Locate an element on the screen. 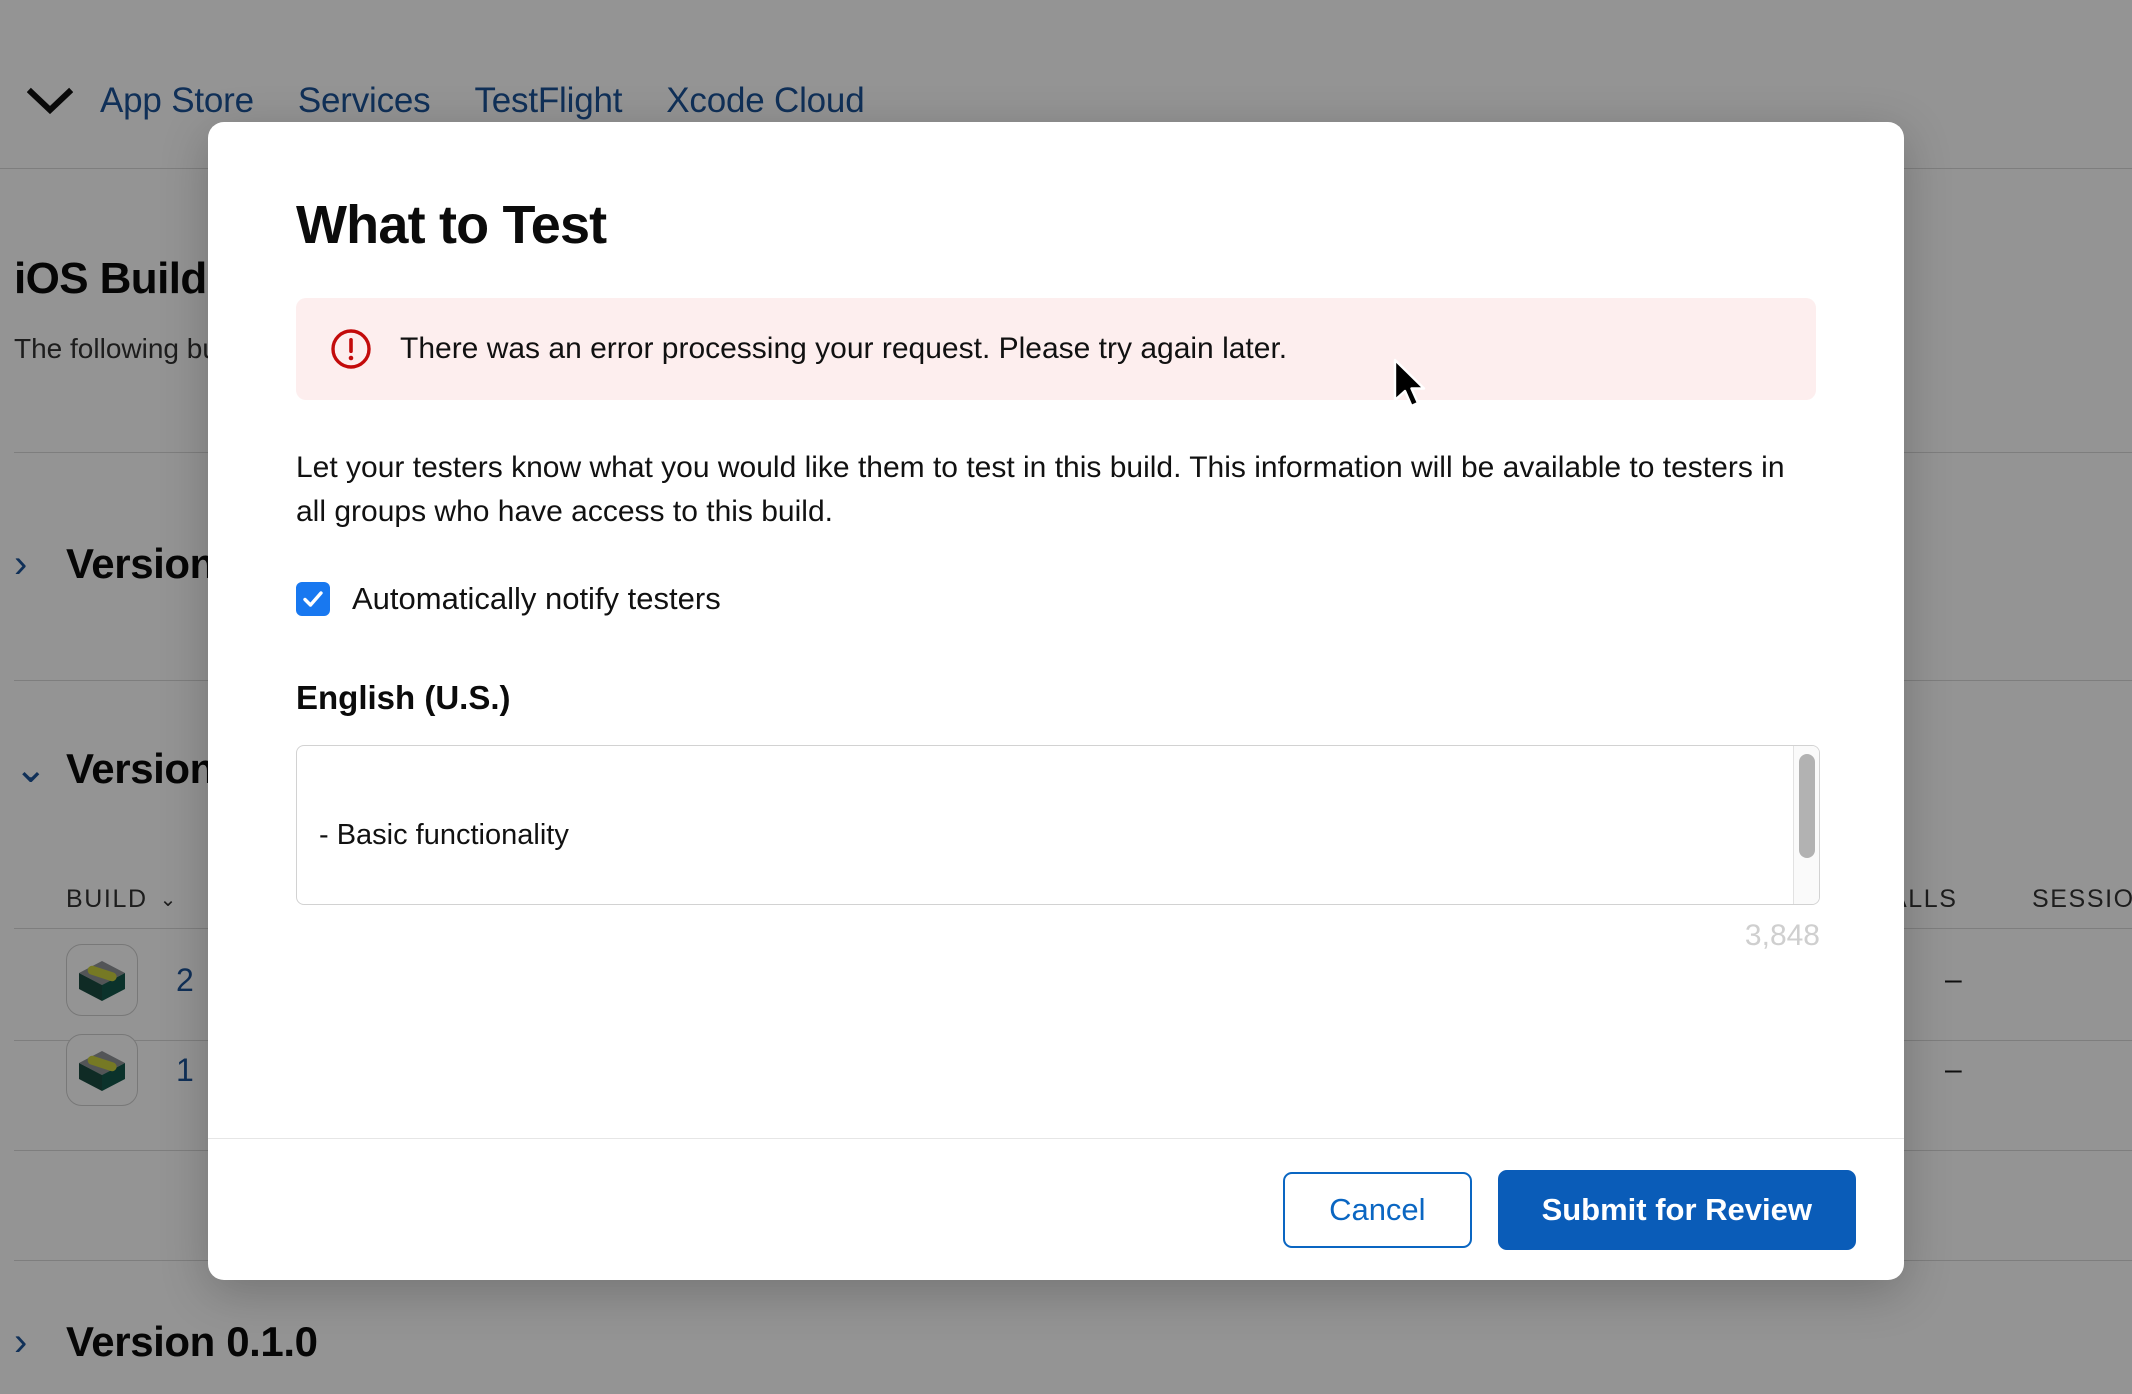  dialog-title: What to Test is located at coordinates (451, 225).